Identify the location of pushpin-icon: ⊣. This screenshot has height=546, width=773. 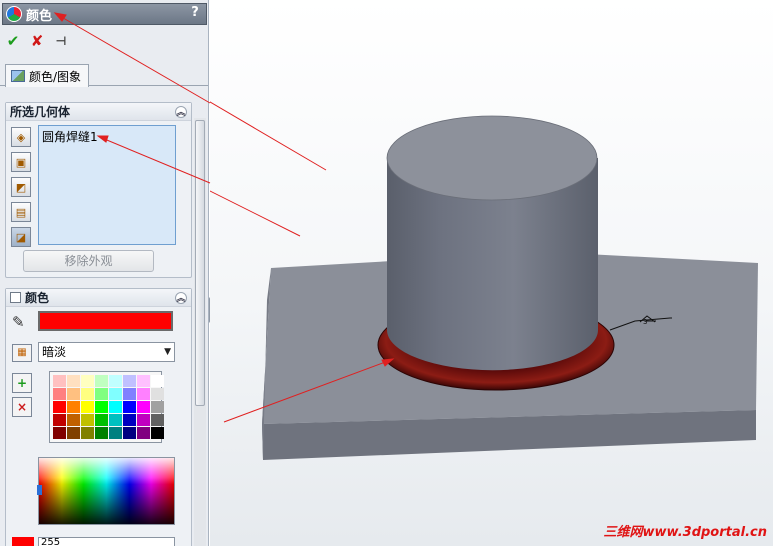
(61, 41).